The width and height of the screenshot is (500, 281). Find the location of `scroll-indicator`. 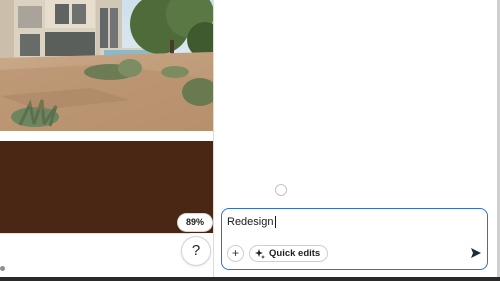

scroll-indicator is located at coordinates (2, 268).